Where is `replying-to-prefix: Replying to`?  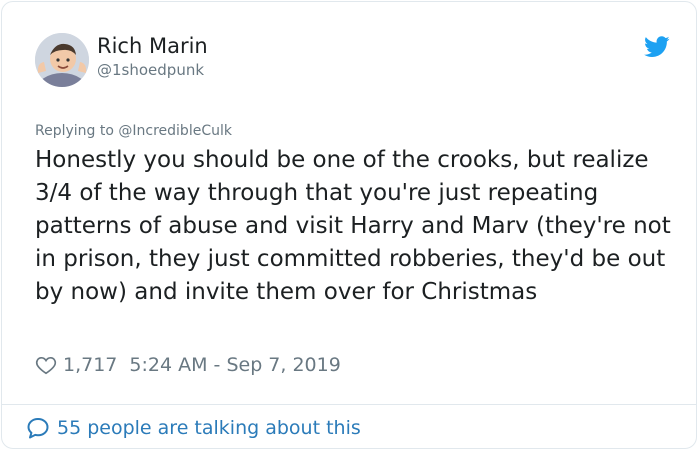
replying-to-prefix: Replying to is located at coordinates (77, 131).